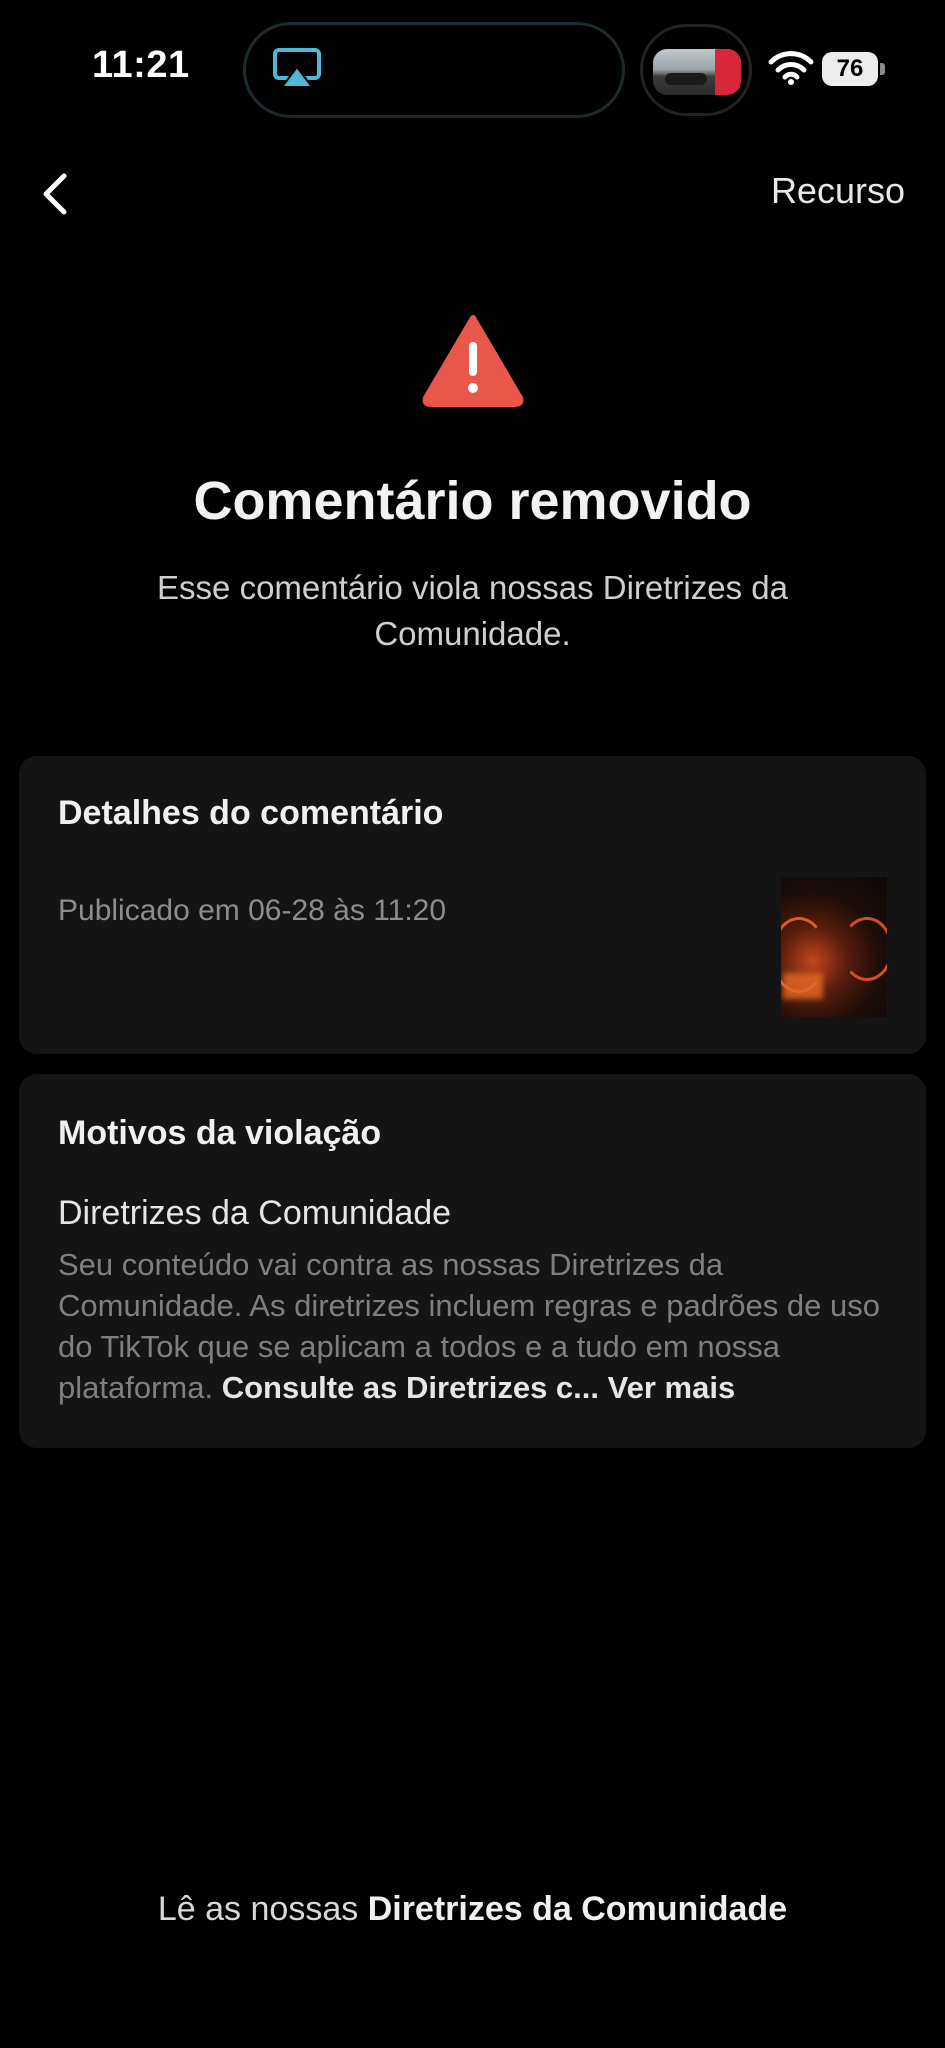 The height and width of the screenshot is (2048, 945). I want to click on status-bar: 11:21 76, so click(472, 70).